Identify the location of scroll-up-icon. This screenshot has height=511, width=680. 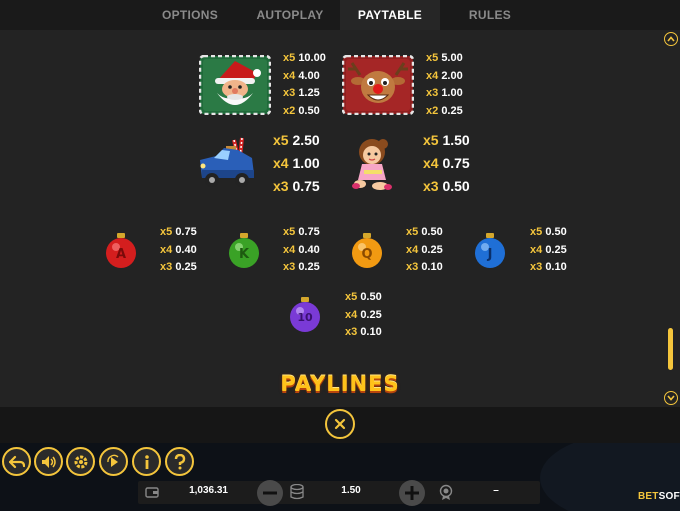
(671, 39).